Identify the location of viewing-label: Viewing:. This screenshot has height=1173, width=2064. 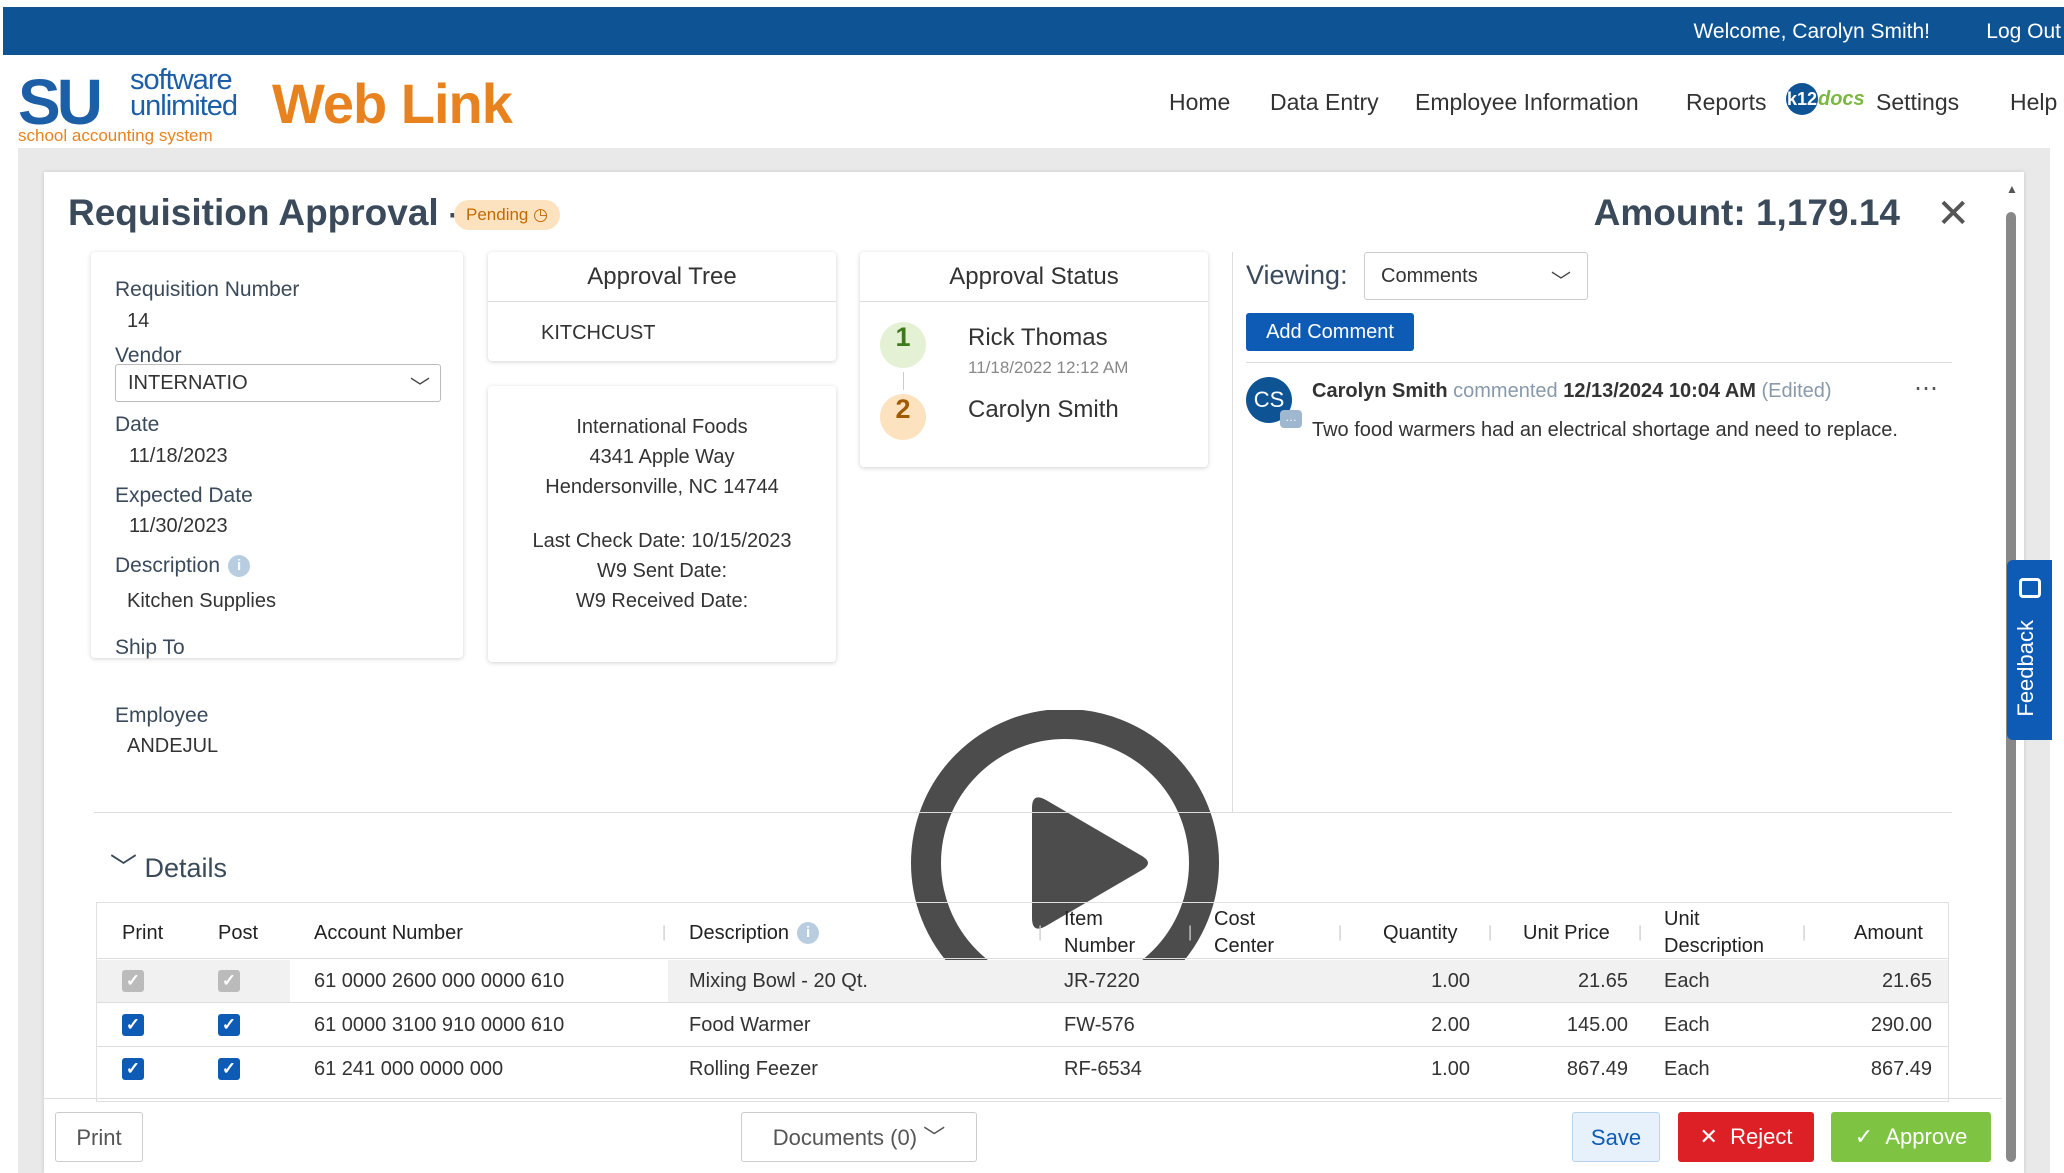
(1297, 275).